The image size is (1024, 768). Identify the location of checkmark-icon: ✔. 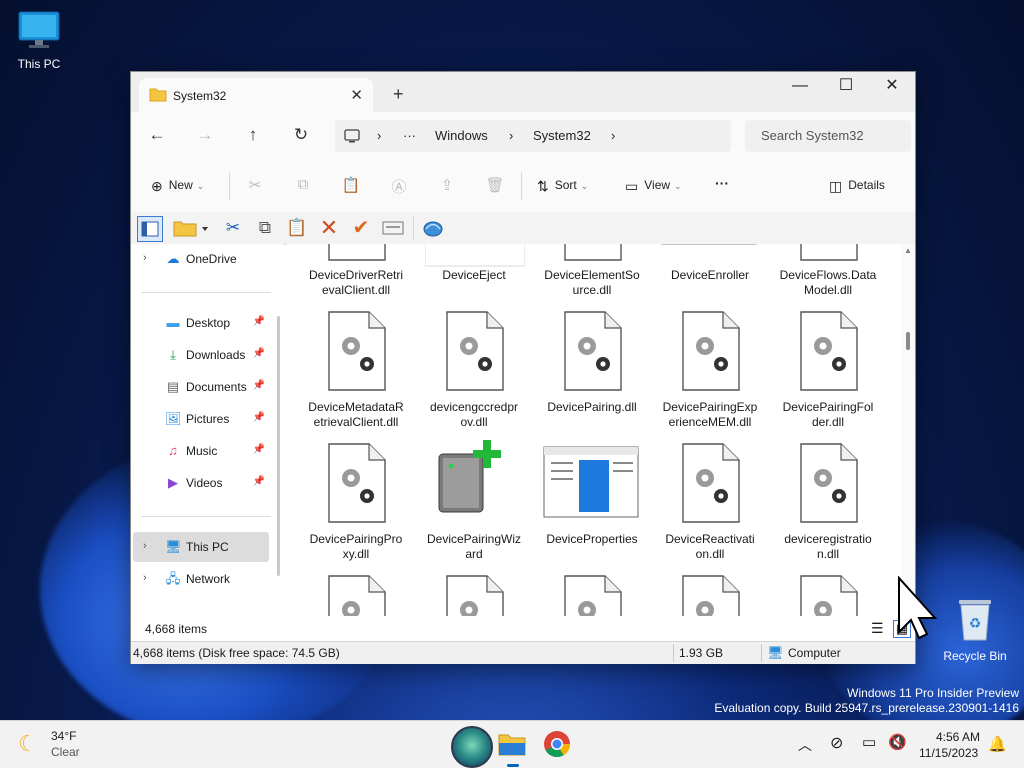
(361, 228).